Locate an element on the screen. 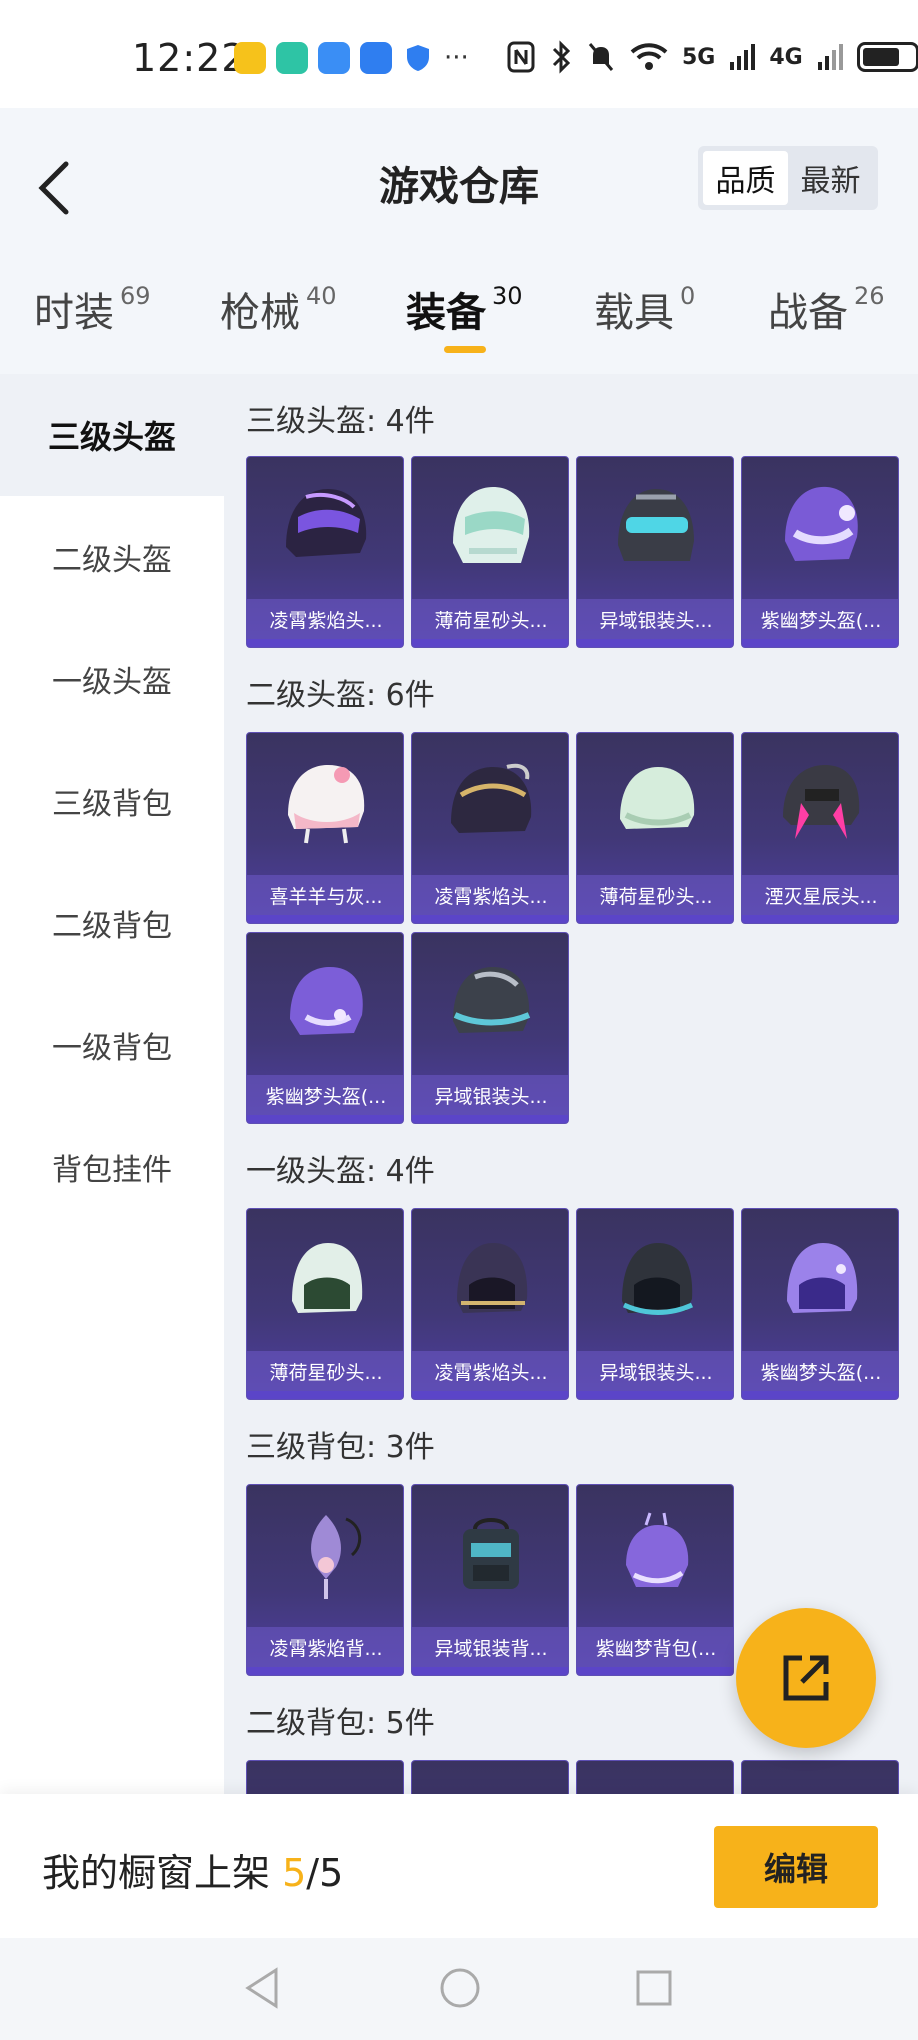  circle-home-icon is located at coordinates (460, 1988).